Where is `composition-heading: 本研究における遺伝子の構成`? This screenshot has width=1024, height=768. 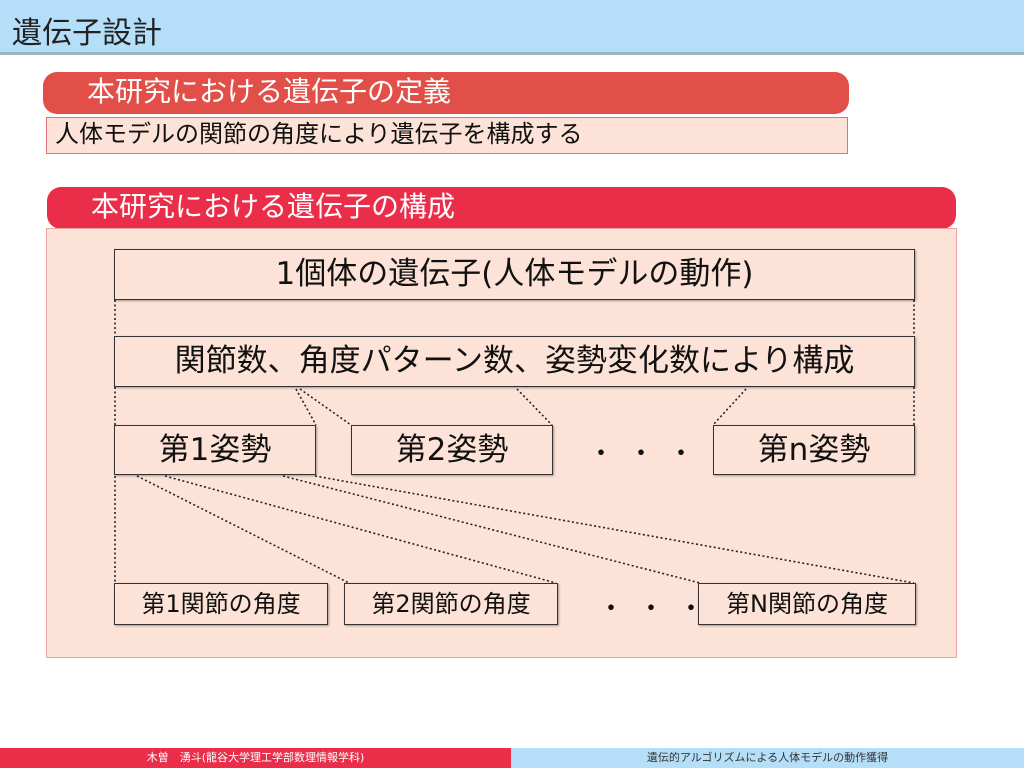 composition-heading: 本研究における遺伝子の構成 is located at coordinates (501, 208).